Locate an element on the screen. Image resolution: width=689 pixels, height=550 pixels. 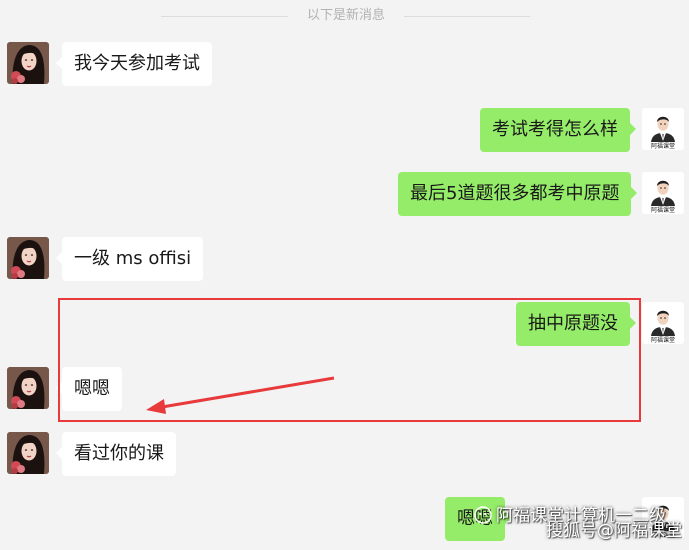
watermark-line-2: 搜狐号@阿福课堂 is located at coordinates (614, 531).